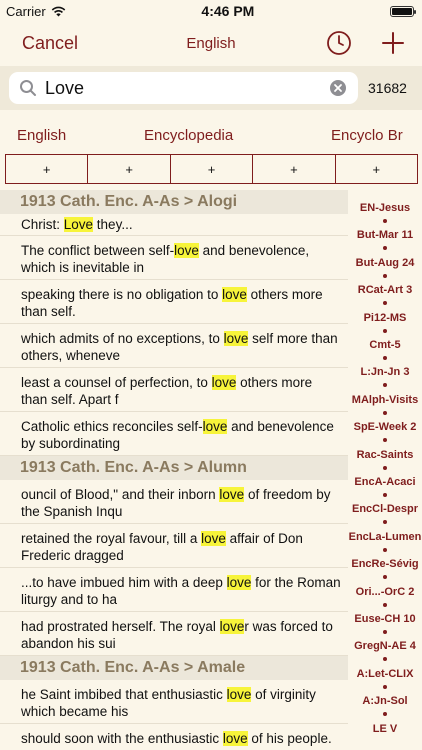 This screenshot has width=422, height=750. I want to click on index-item: Ori...-OrC 2, so click(385, 592).